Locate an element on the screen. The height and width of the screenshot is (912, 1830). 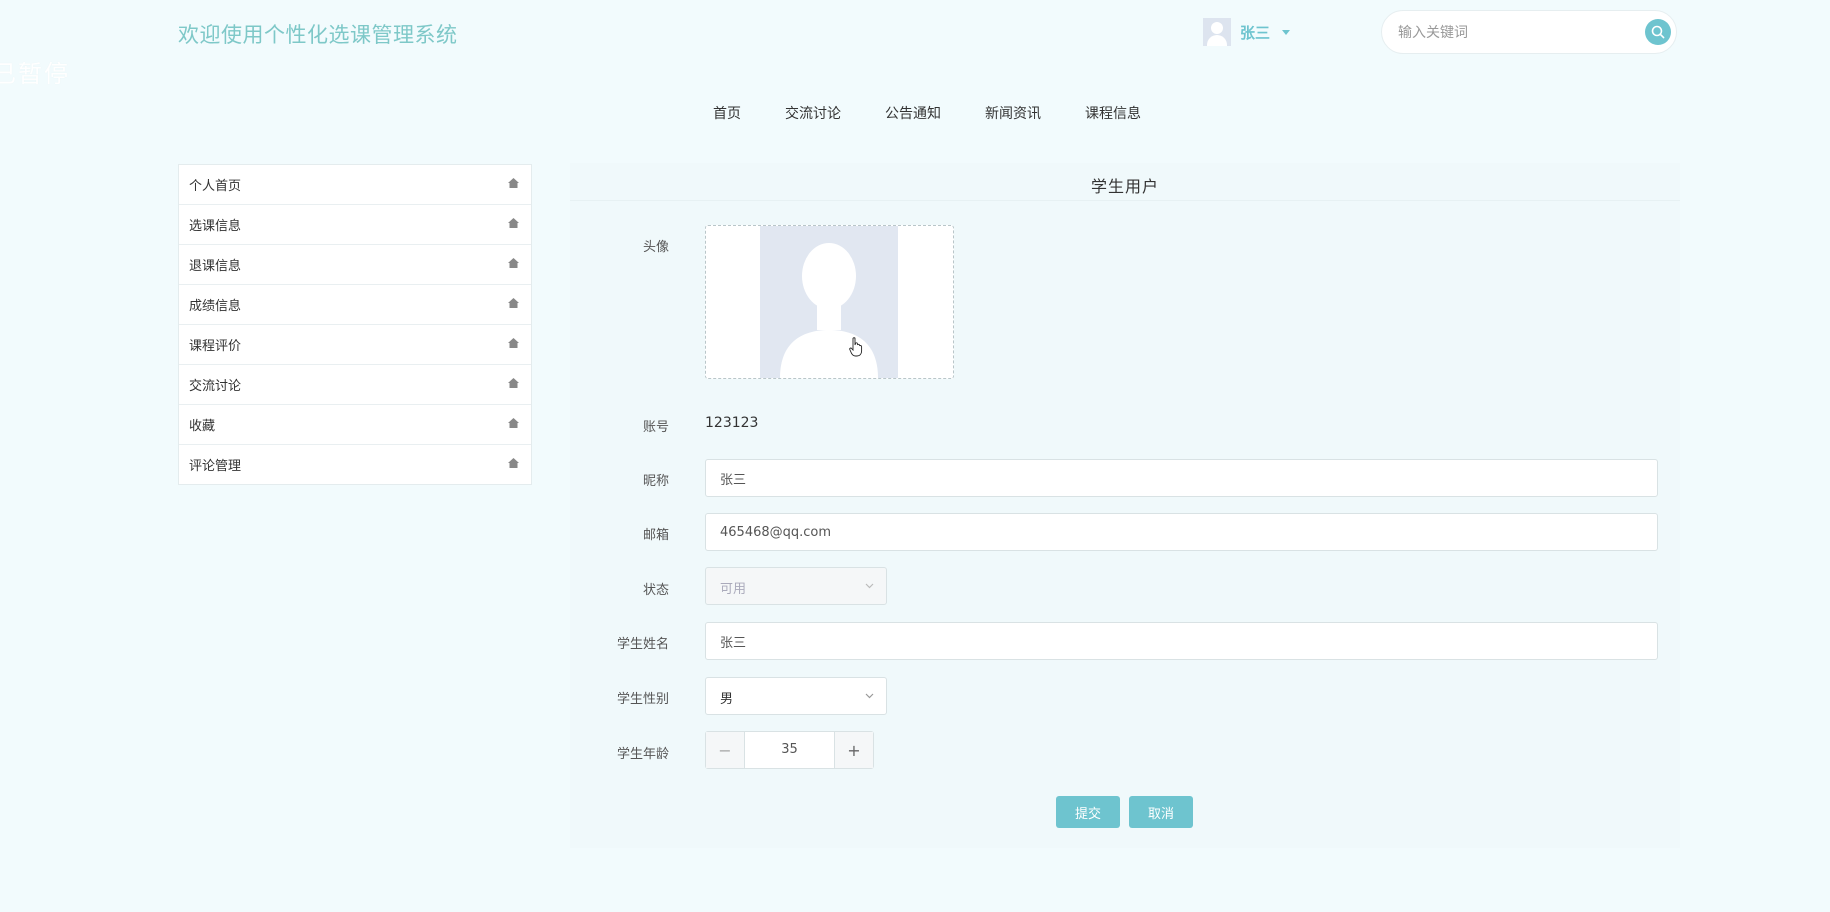
sidebar: 个人首页 选课信息 退课信息 成绩信息 课程评价 交流讨论 收藏 评论管理 is located at coordinates (355, 324).